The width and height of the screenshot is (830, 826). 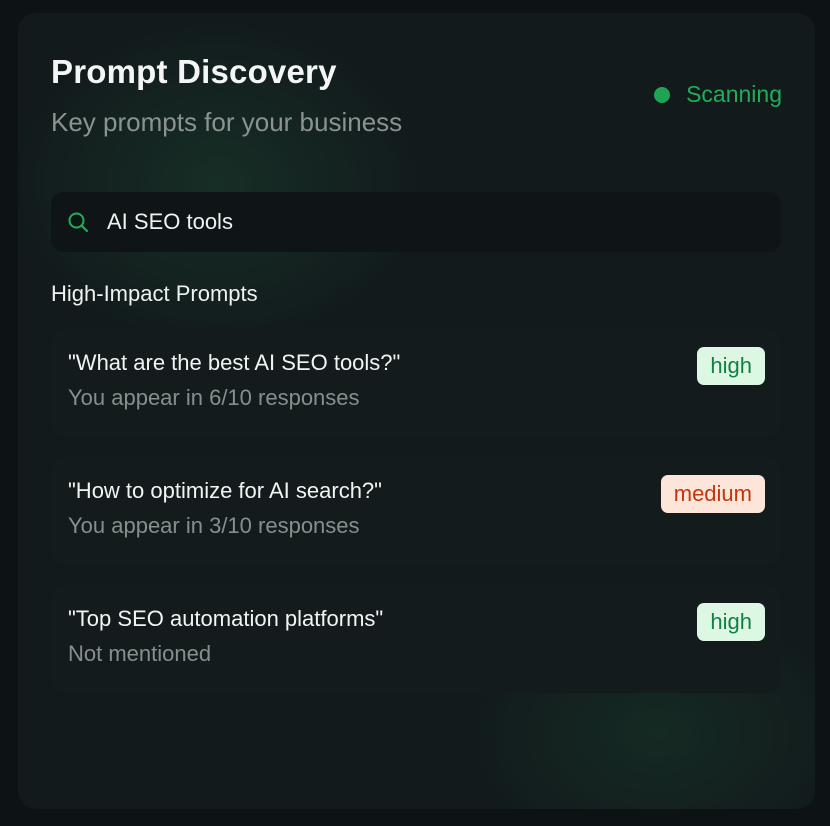 What do you see at coordinates (140, 653) in the screenshot?
I see `prompt-detail: Not mentioned` at bounding box center [140, 653].